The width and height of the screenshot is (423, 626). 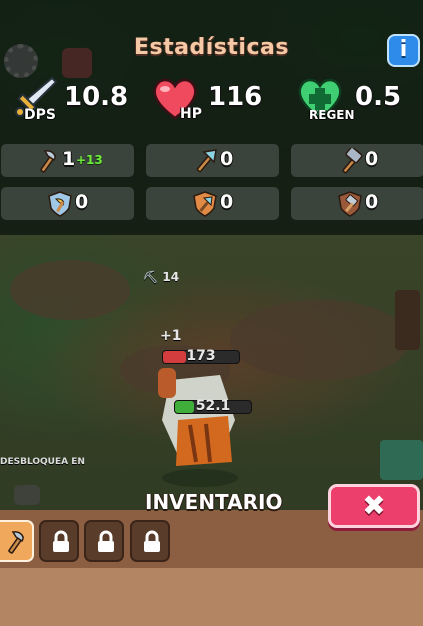 I want to click on hammer-shield-icon, so click(x=350, y=204).